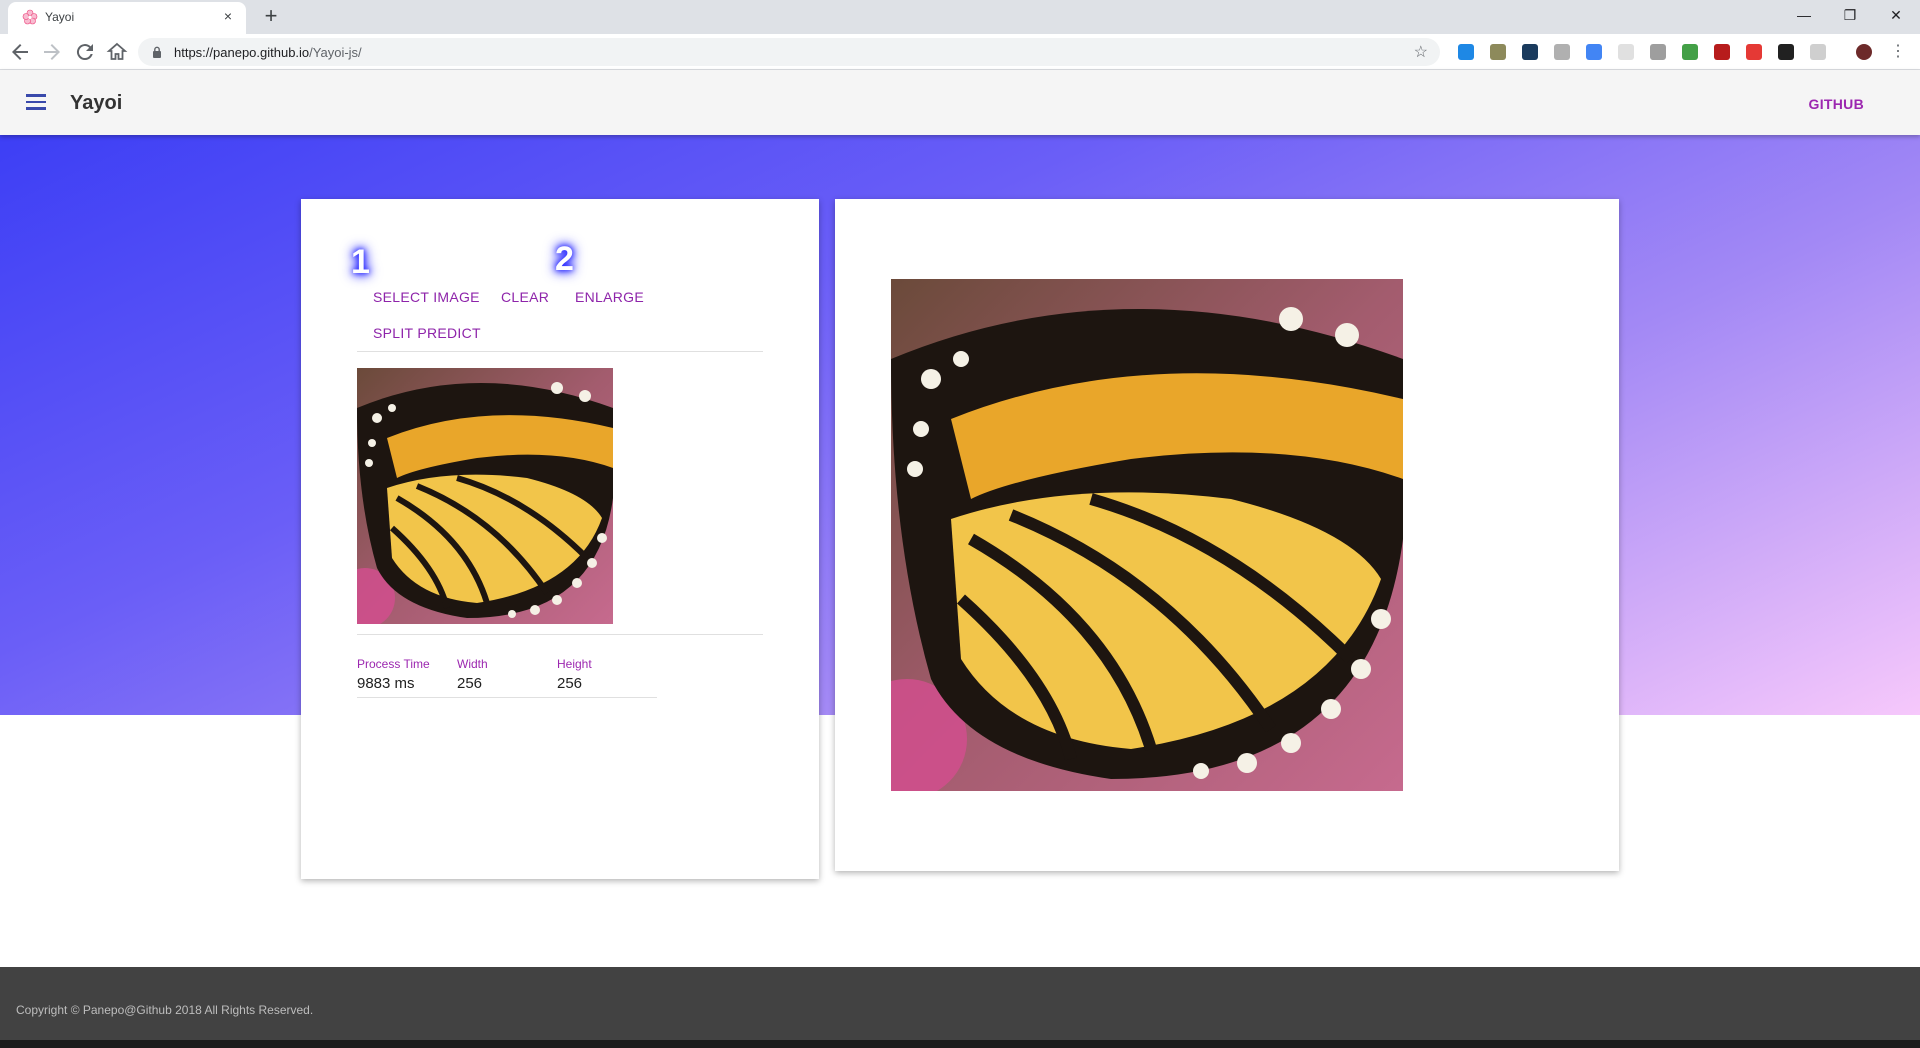 This screenshot has width=1920, height=1048. I want to click on browser-toolbar: https://panepo.github.io/Yayoi-js/ ☆ ⋮, so click(960, 52).